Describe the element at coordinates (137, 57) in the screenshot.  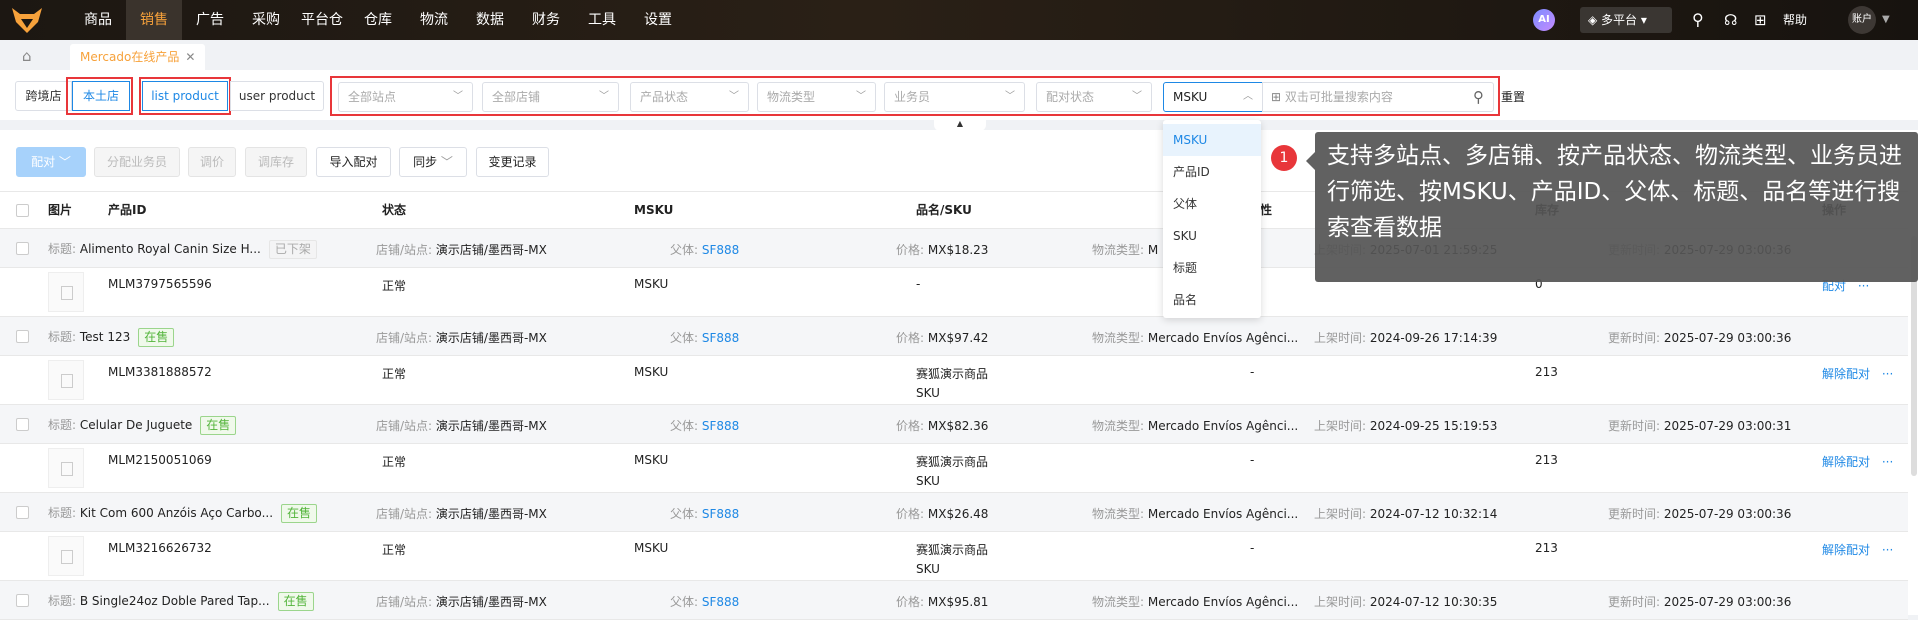
I see `tab-mercado-online-products: Mercado在线产品 ✕` at that location.